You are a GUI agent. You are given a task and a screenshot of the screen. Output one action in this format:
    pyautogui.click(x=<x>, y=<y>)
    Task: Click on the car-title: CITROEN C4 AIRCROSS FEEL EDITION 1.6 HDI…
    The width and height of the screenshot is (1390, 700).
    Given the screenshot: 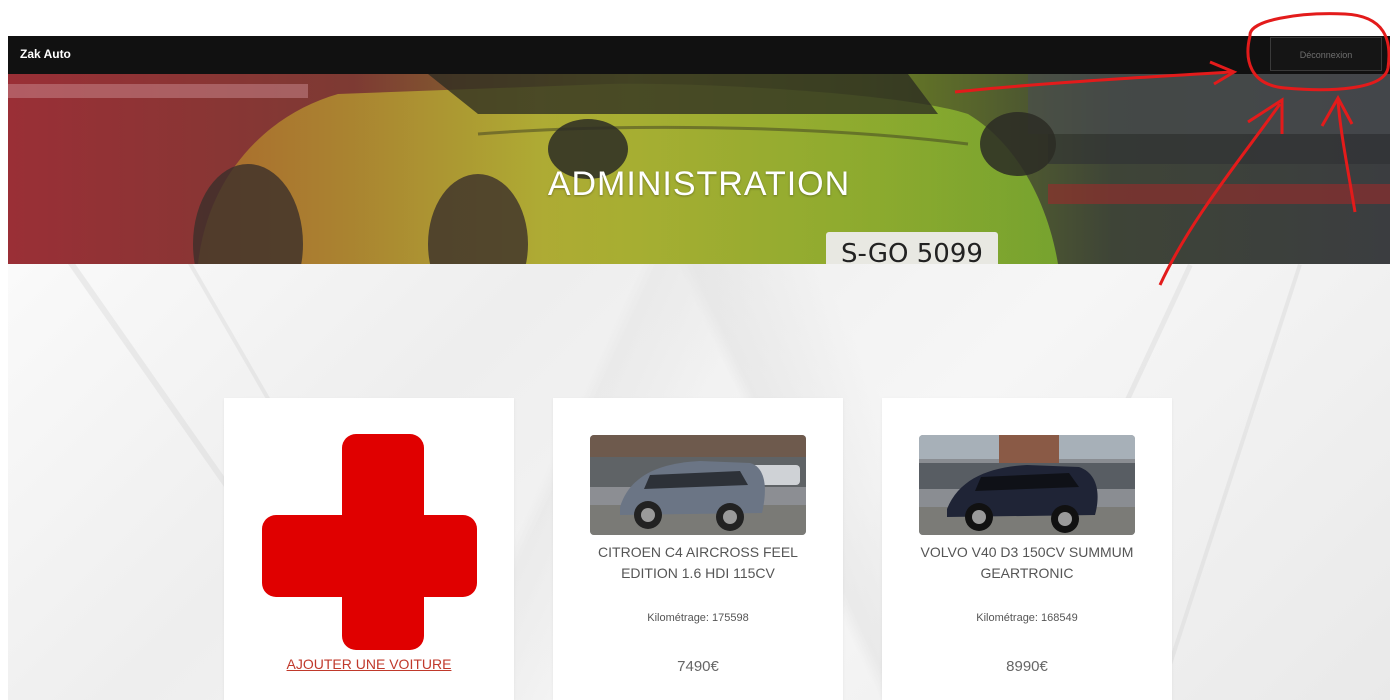 What is the action you would take?
    pyautogui.click(x=698, y=562)
    